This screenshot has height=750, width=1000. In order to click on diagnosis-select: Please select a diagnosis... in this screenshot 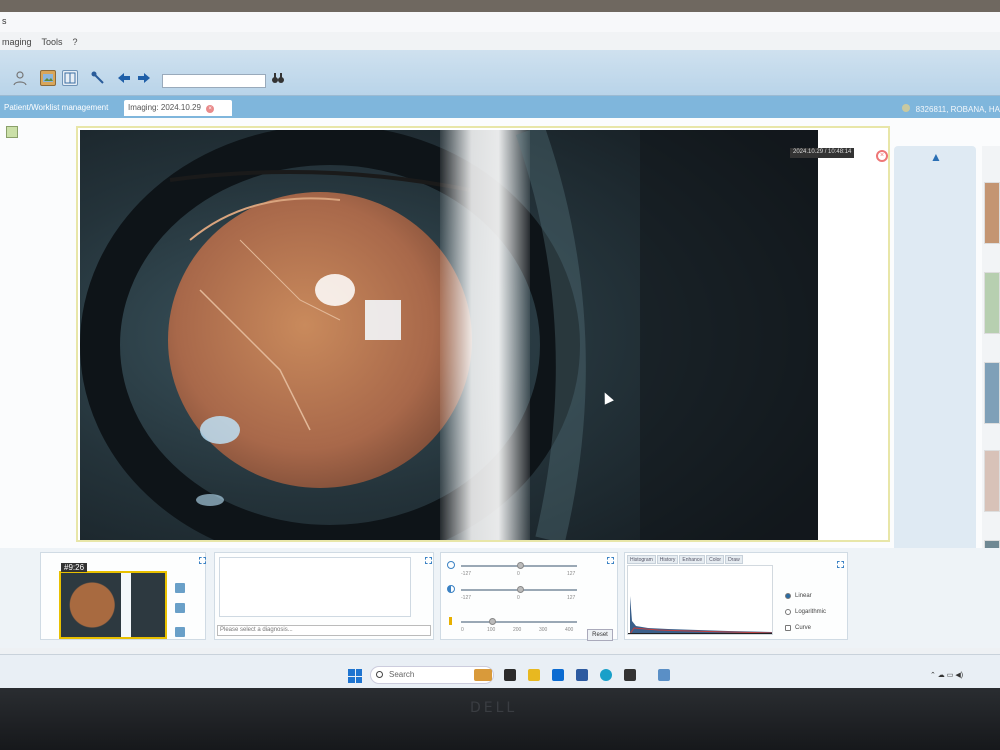, I will do `click(324, 630)`.